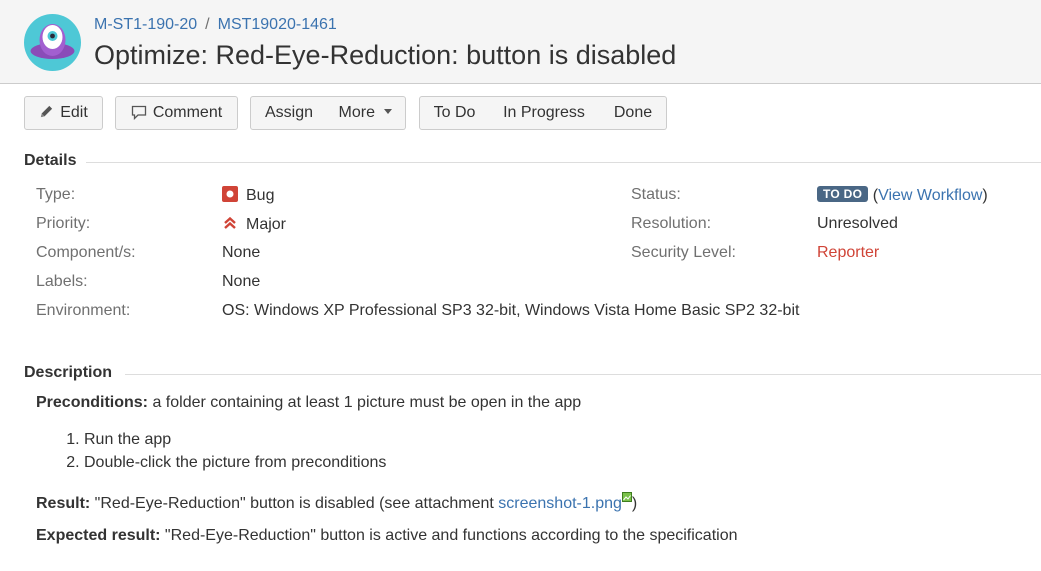 The height and width of the screenshot is (571, 1041). I want to click on comment-button: Comment, so click(176, 113).